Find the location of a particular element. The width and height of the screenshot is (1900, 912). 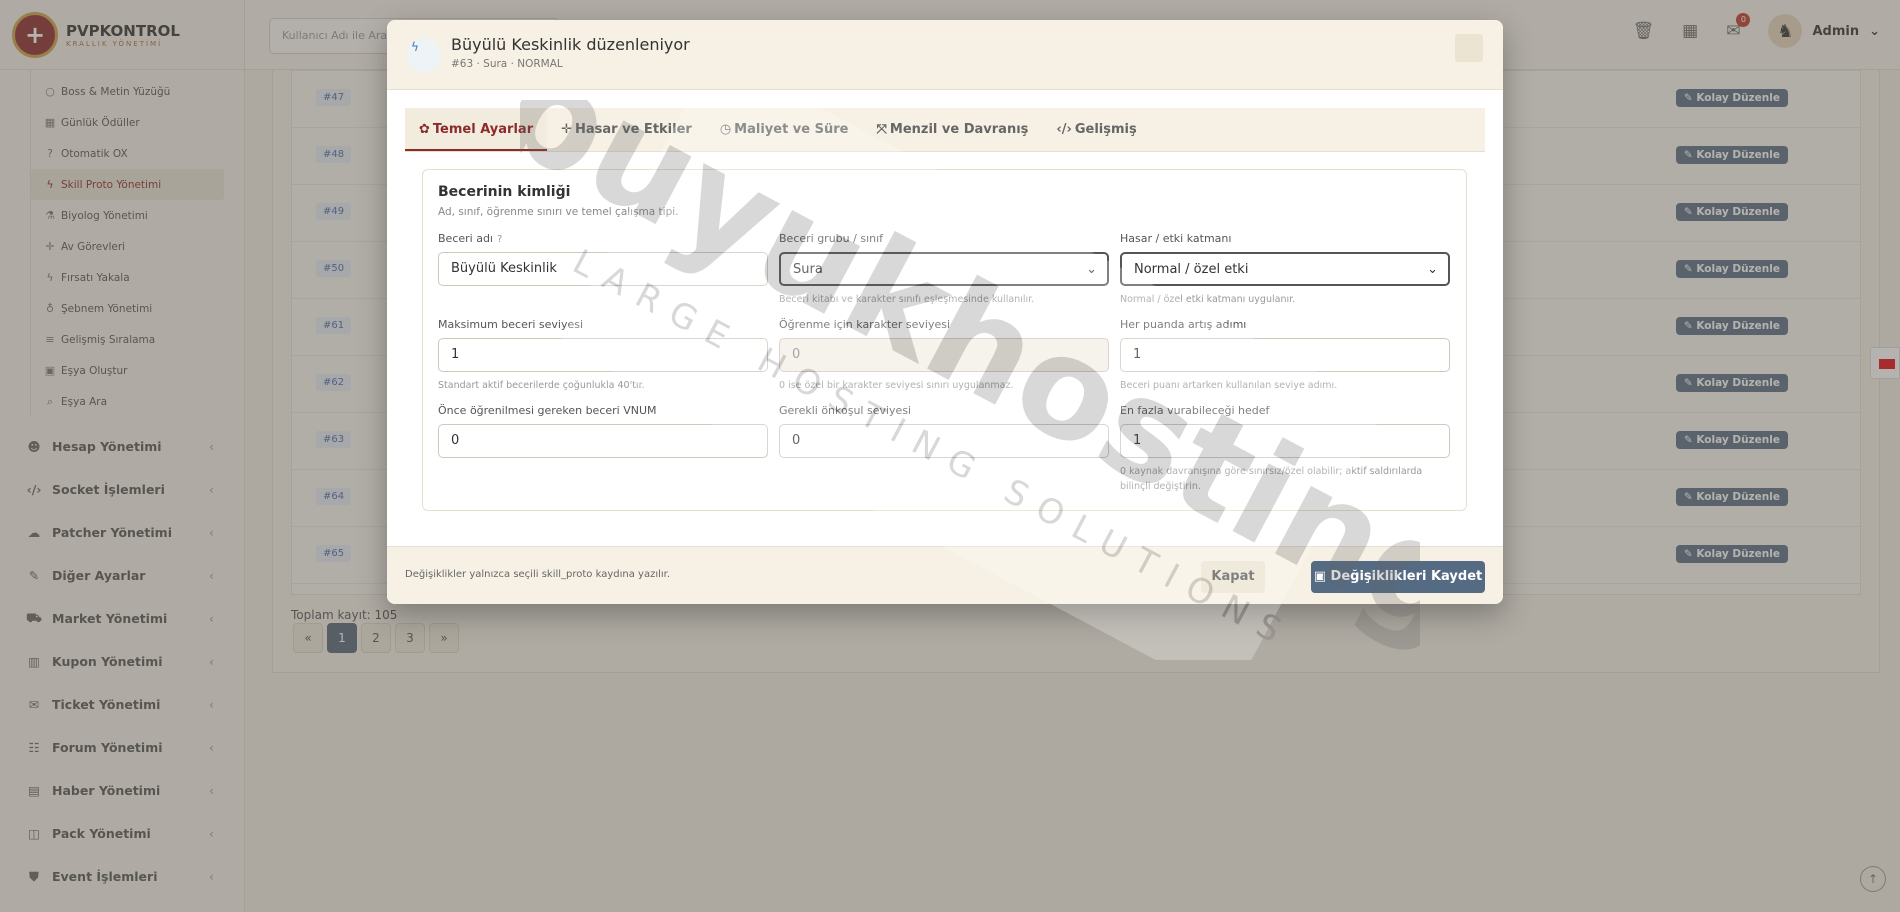

level-step-input: 1 is located at coordinates (1285, 355).